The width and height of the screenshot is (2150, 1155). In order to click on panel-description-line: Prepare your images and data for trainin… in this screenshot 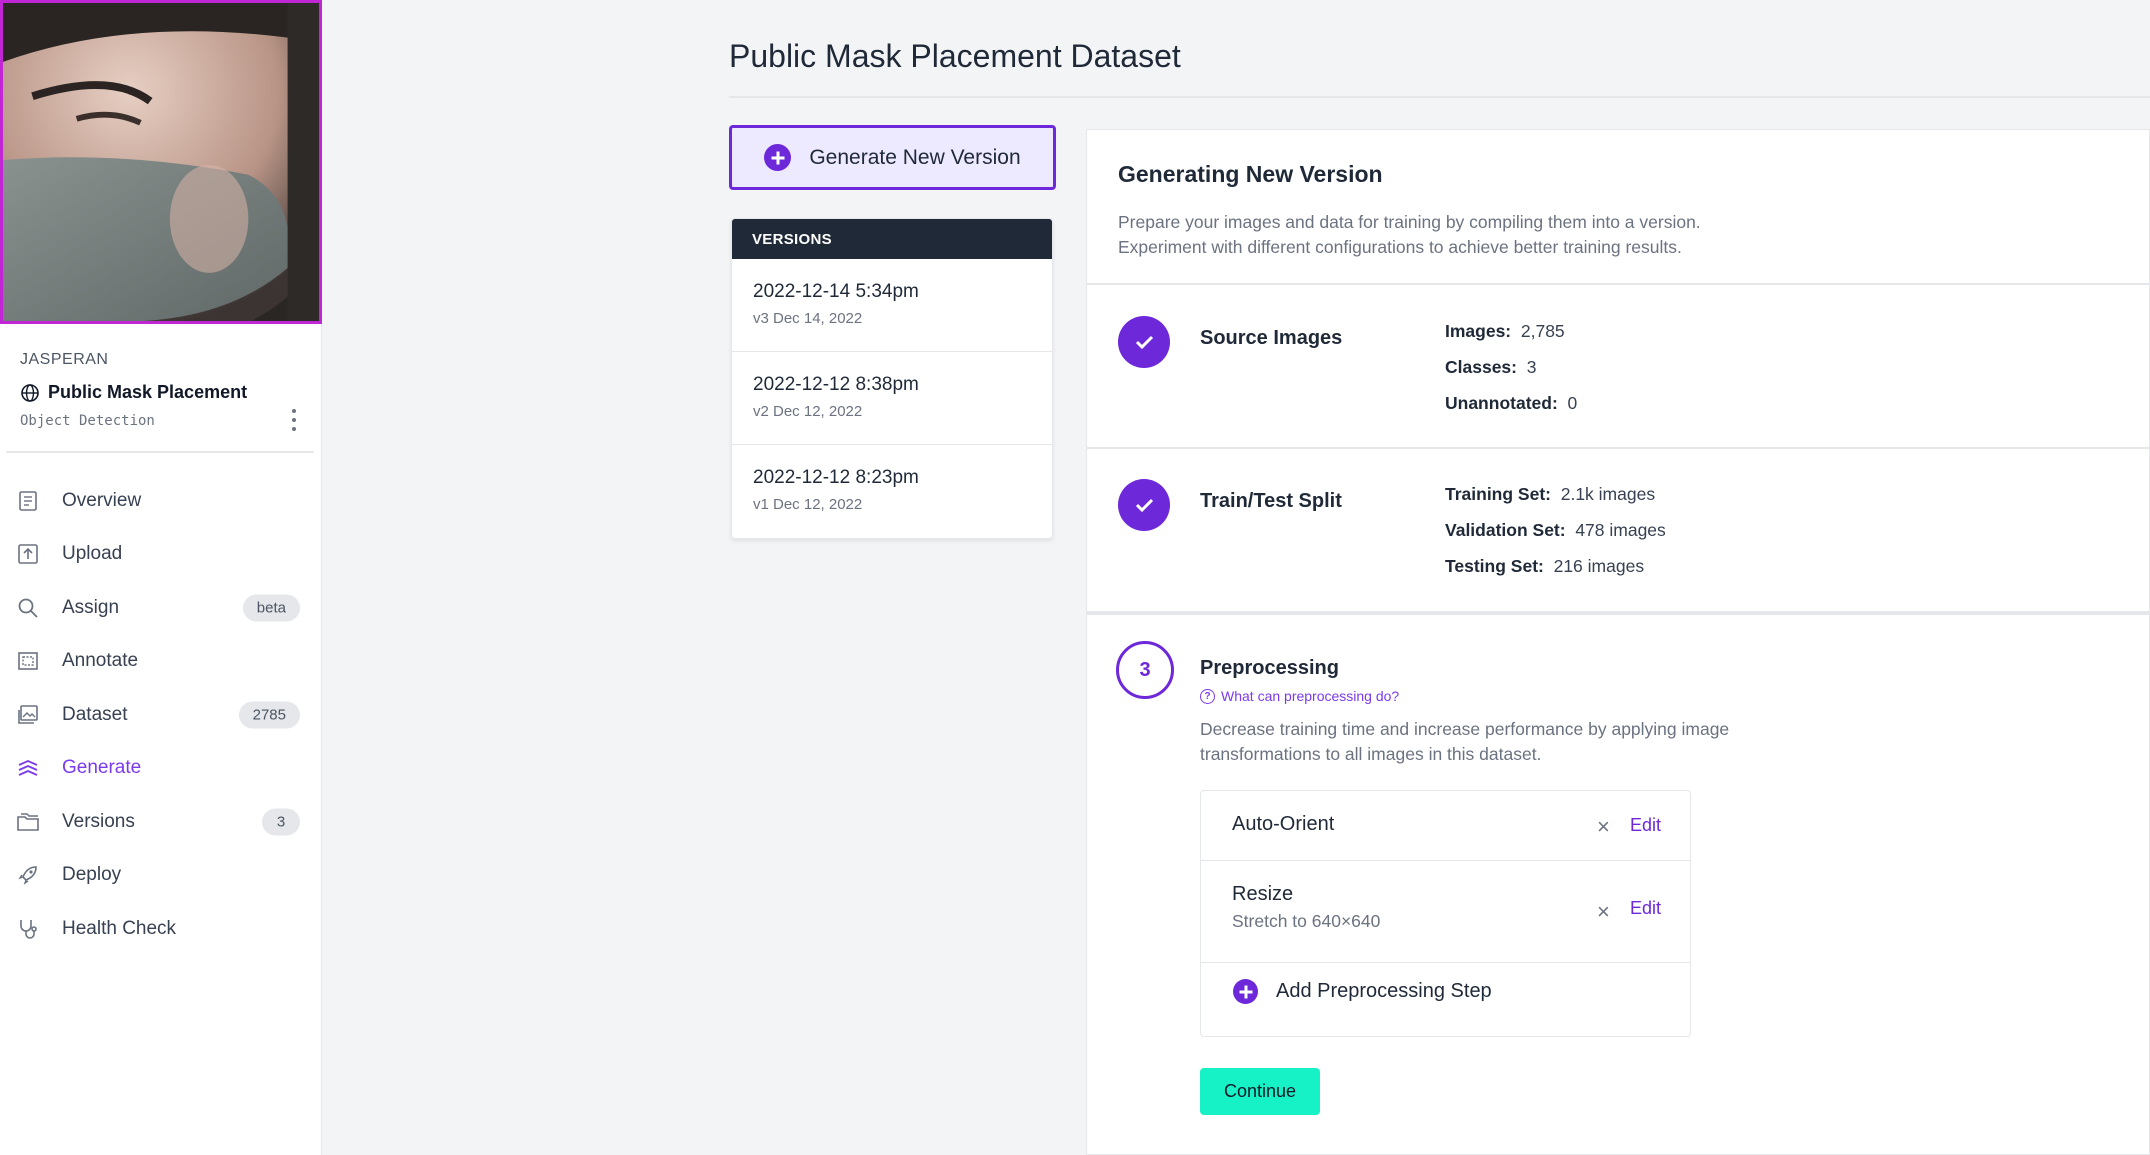, I will do `click(1409, 222)`.